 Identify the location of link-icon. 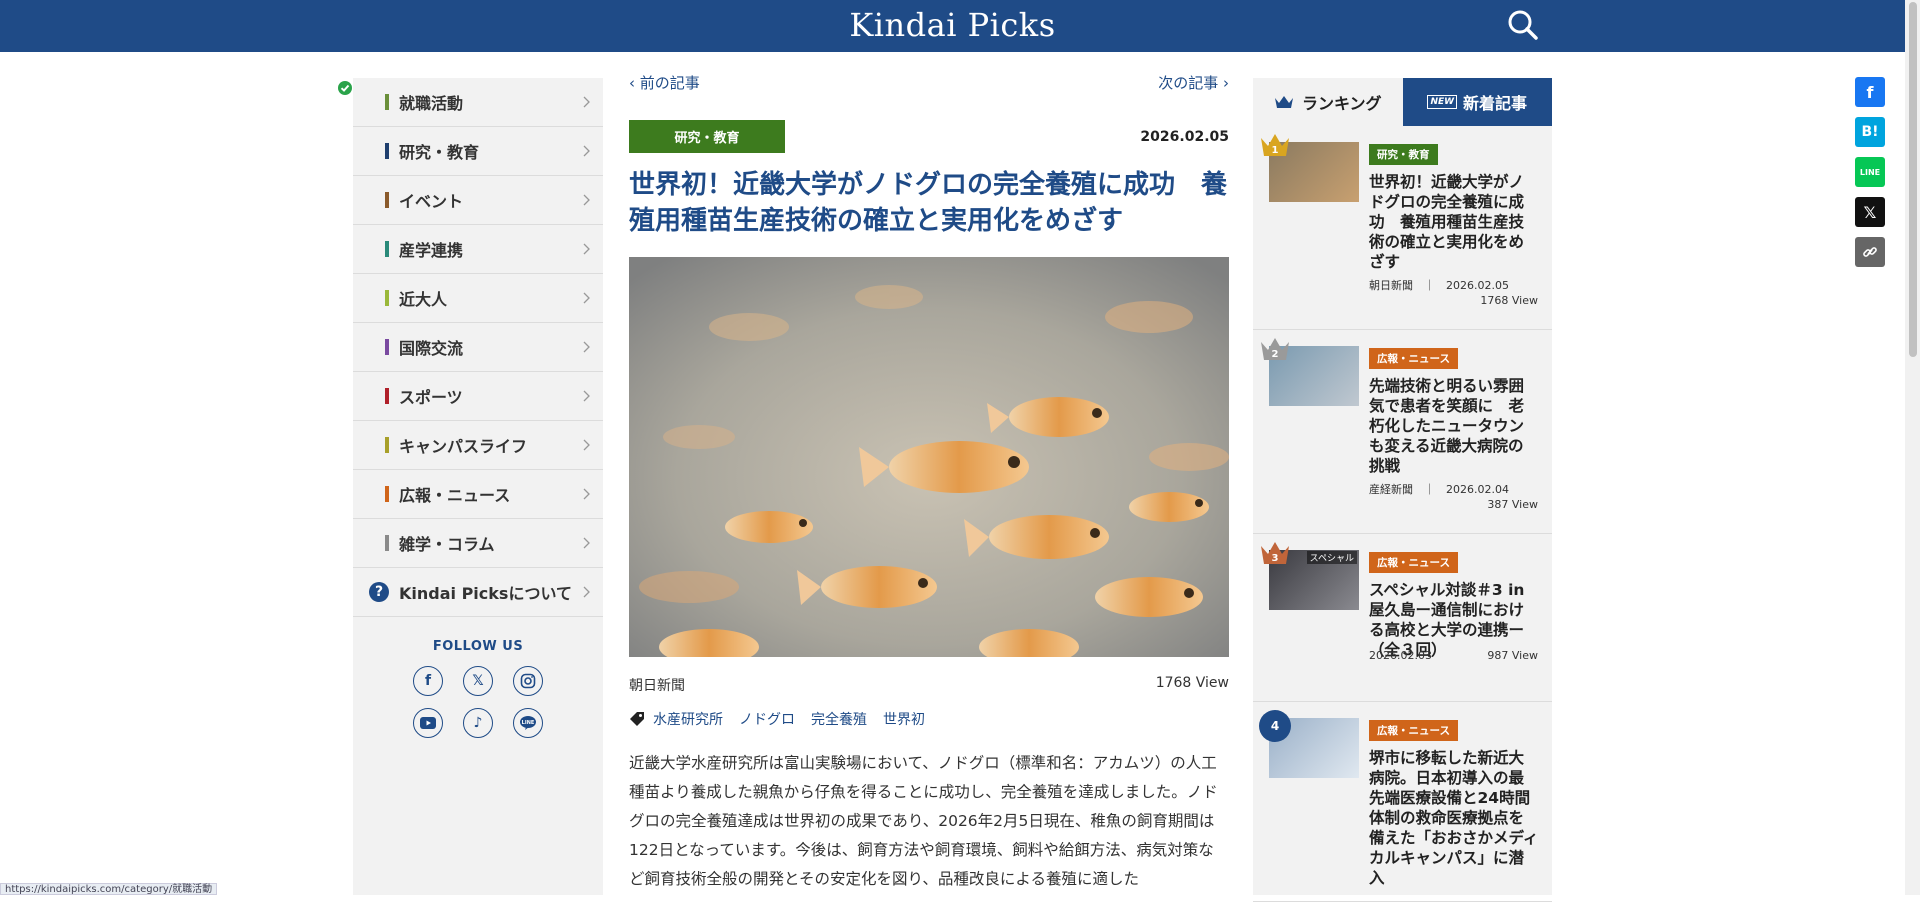
(1870, 252).